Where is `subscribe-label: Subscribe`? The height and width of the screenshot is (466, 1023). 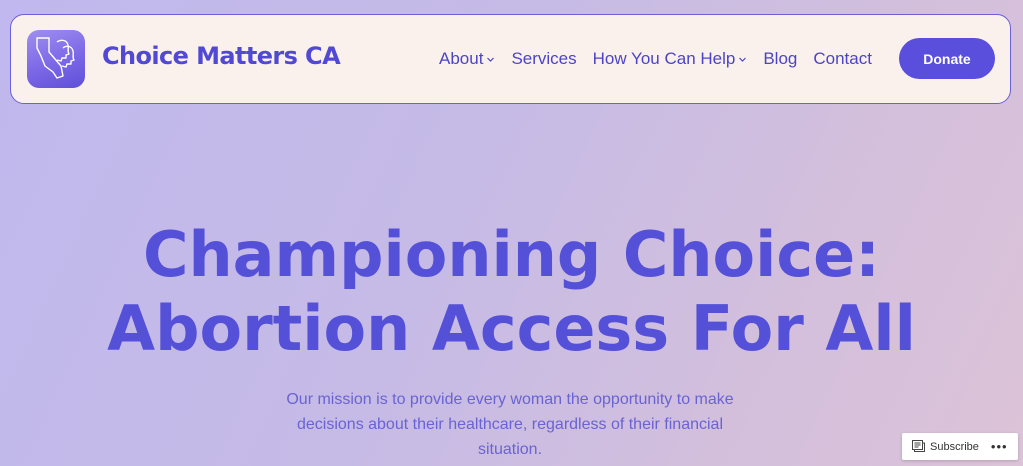 subscribe-label: Subscribe is located at coordinates (954, 446).